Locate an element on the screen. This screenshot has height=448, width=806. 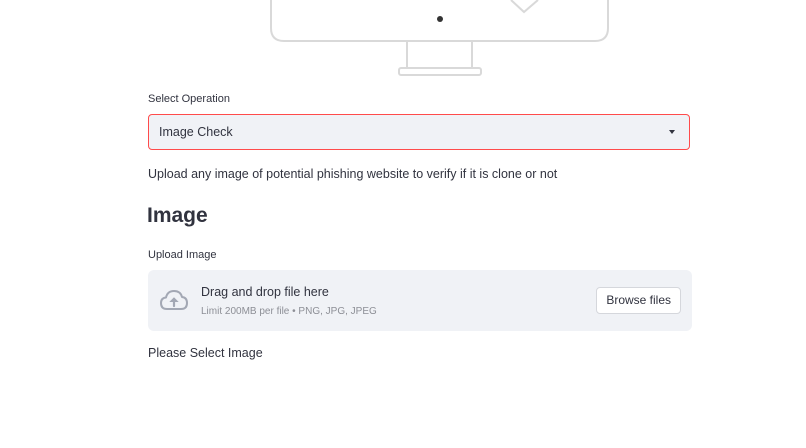
status-message: Please Select Image is located at coordinates (205, 353).